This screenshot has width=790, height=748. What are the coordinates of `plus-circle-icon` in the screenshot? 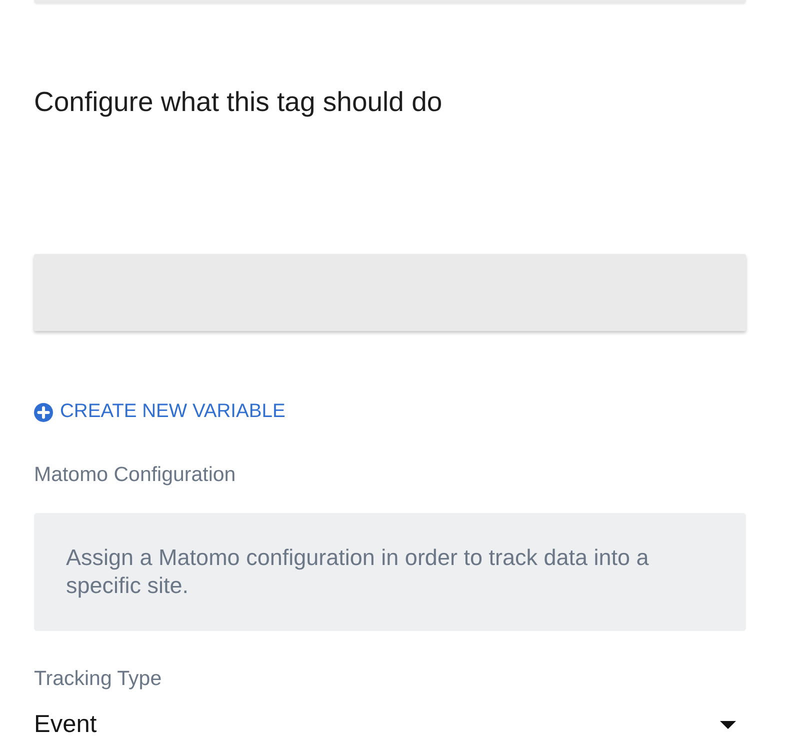 It's located at (43, 412).